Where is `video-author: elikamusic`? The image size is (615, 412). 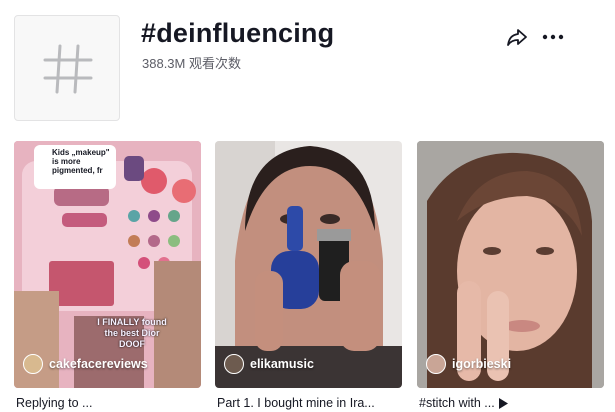 video-author: elikamusic is located at coordinates (269, 364).